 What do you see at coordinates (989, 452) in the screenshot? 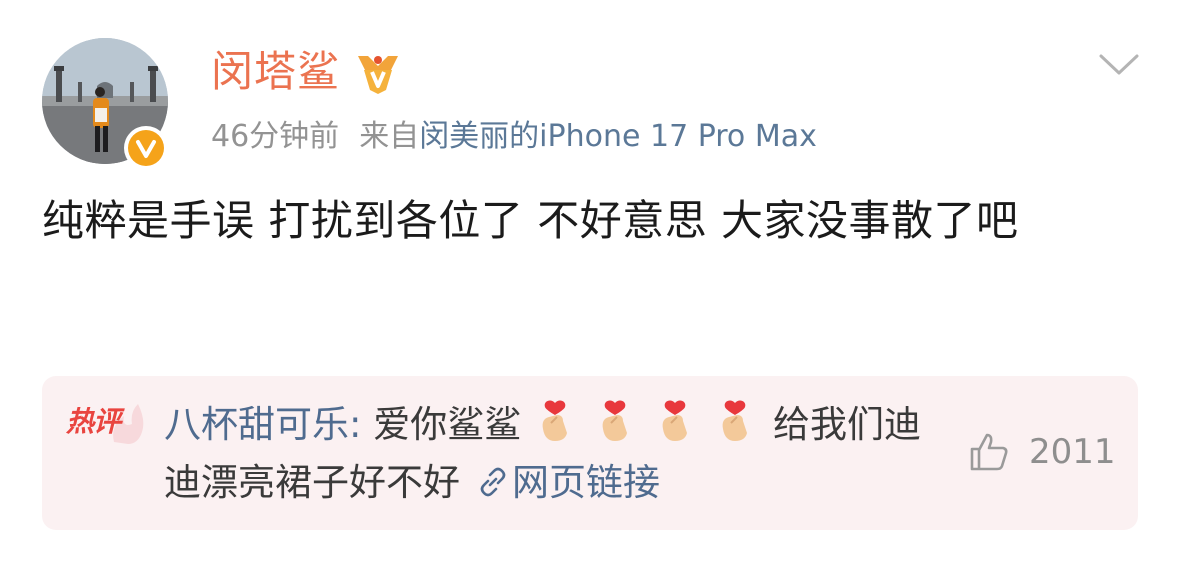
I see `thumbs-up-icon` at bounding box center [989, 452].